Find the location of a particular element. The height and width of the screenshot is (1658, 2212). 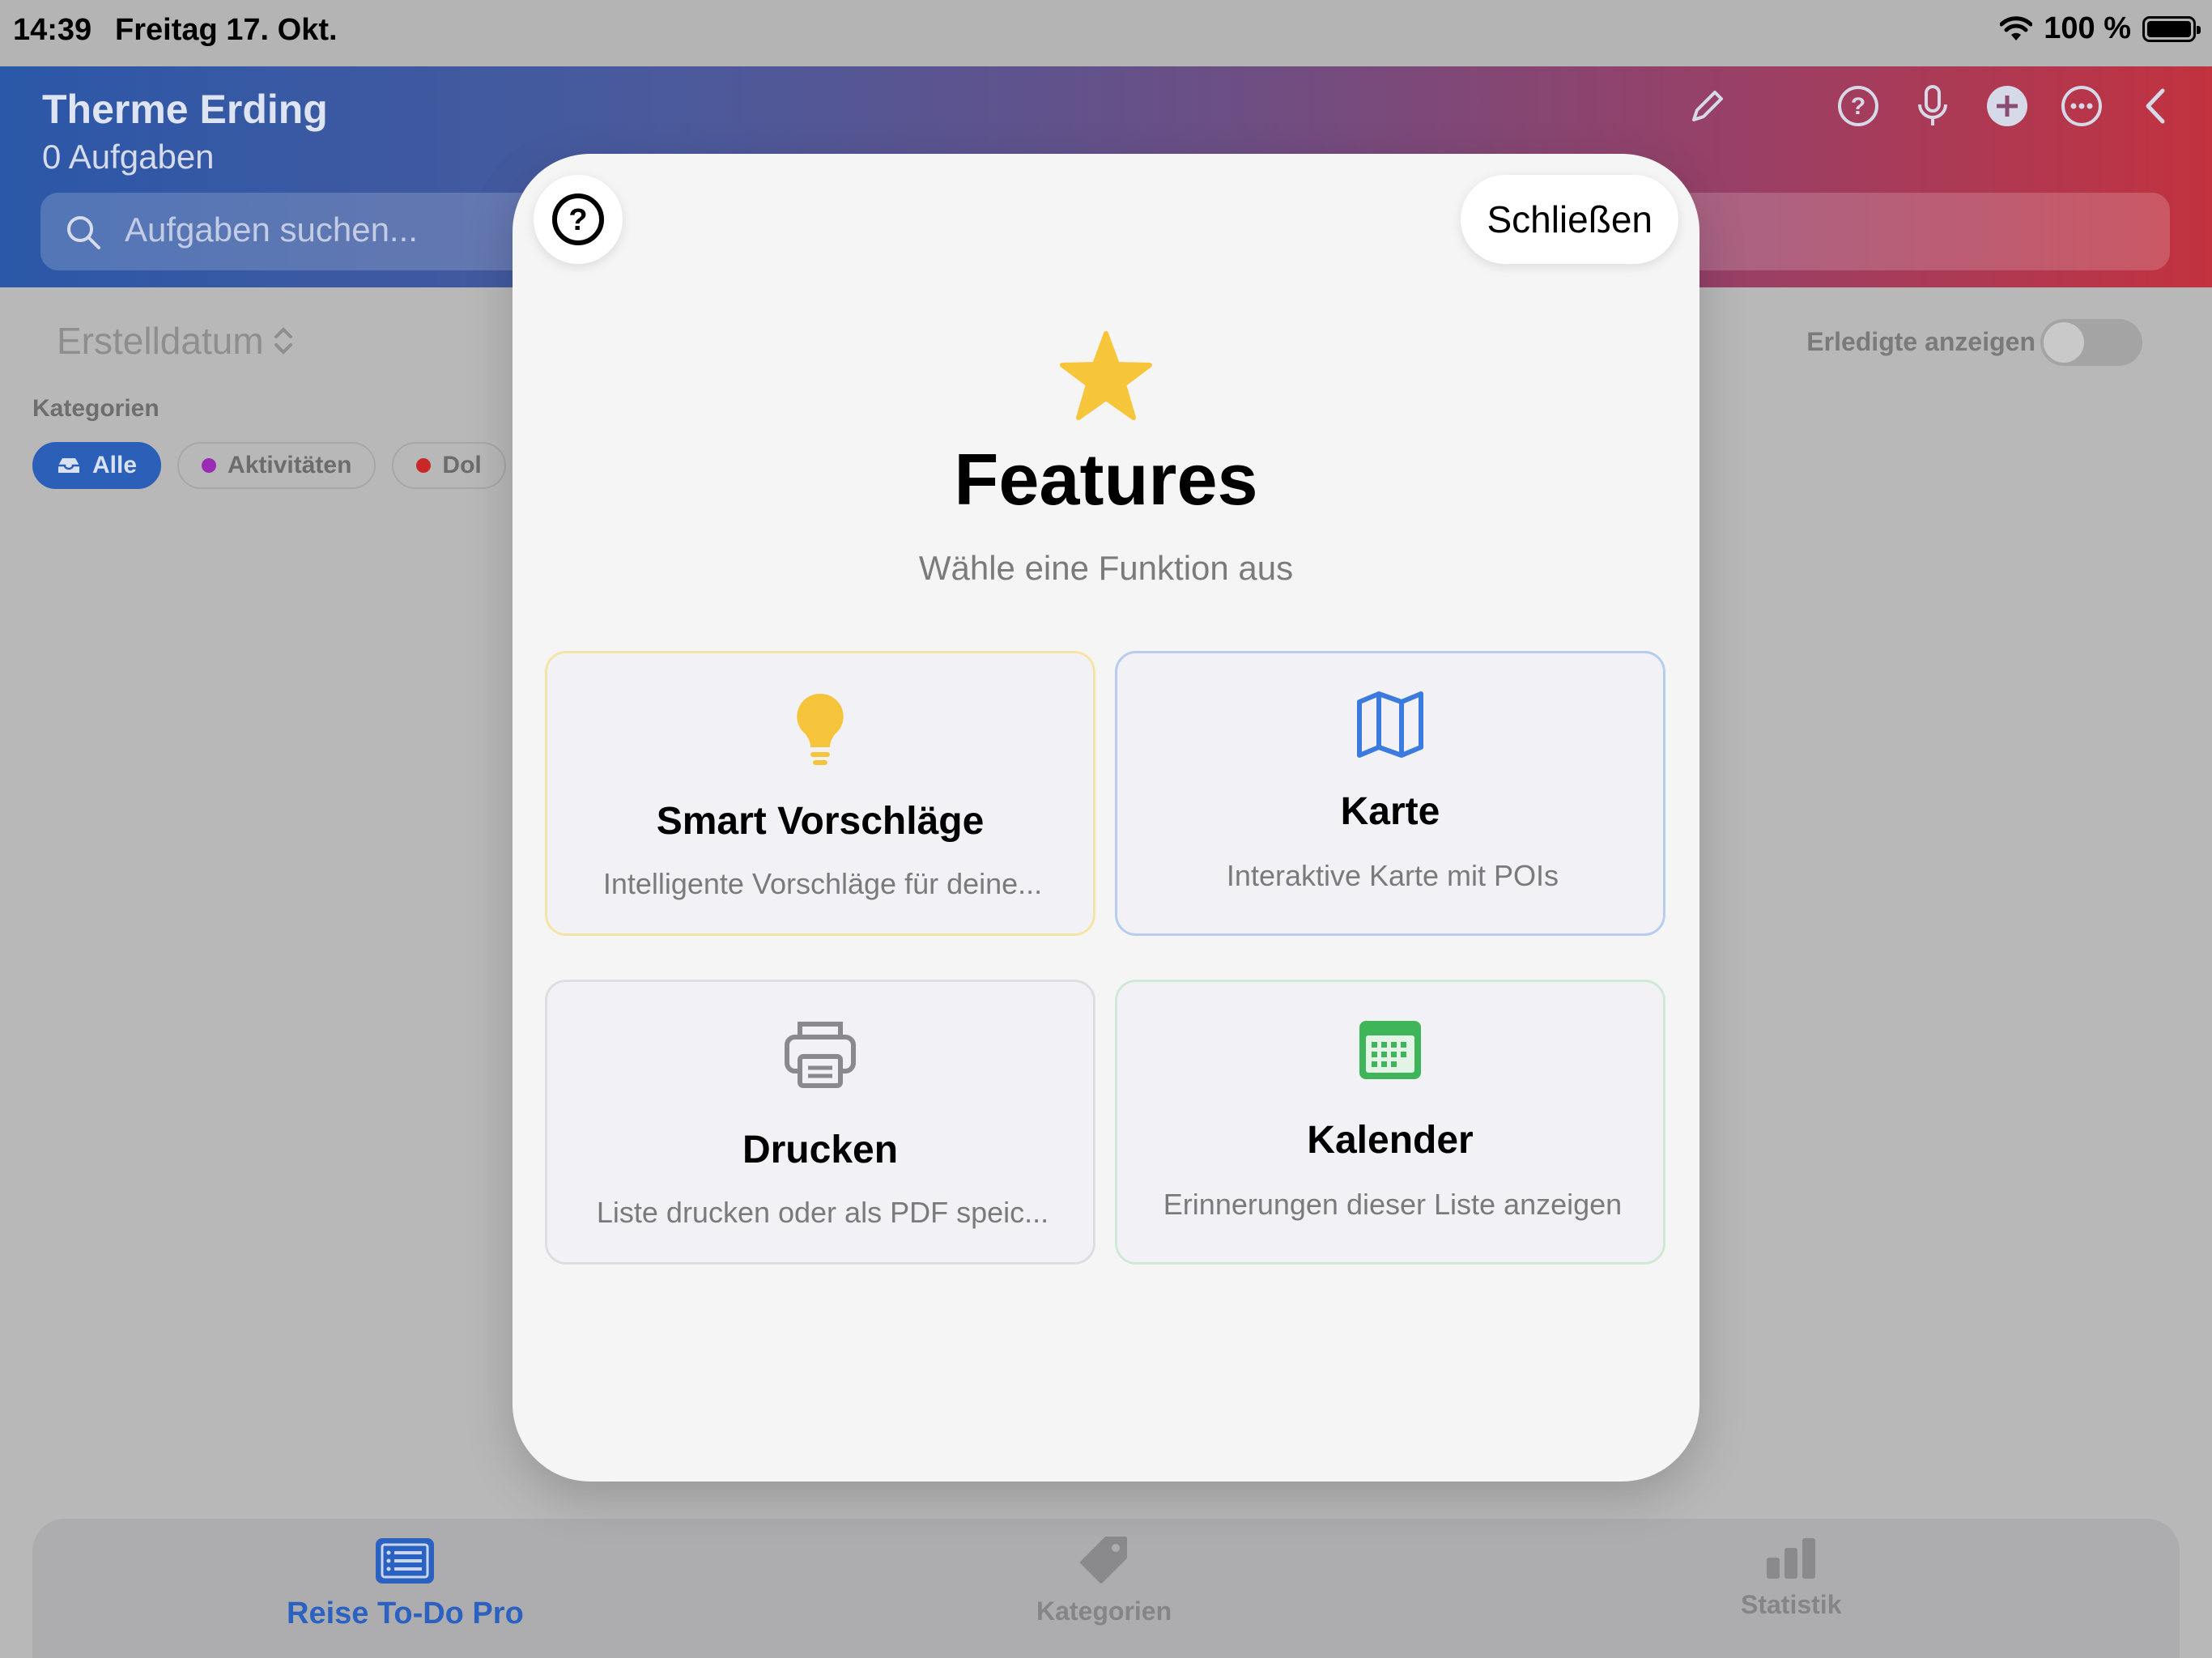

microphone-icon is located at coordinates (1932, 106).